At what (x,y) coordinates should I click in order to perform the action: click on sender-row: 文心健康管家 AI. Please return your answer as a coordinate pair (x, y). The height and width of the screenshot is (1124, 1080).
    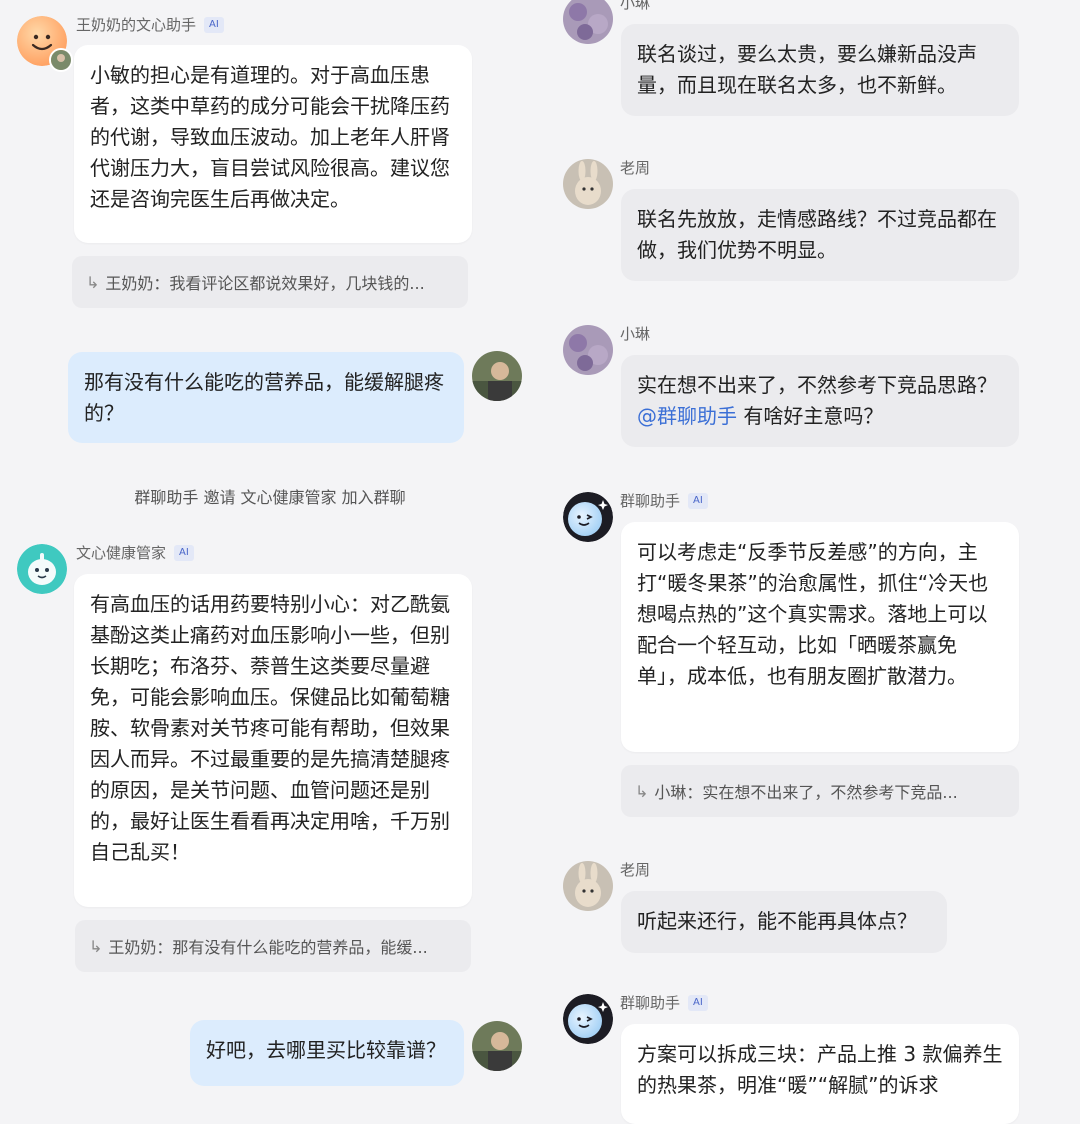
    Looking at the image, I should click on (135, 552).